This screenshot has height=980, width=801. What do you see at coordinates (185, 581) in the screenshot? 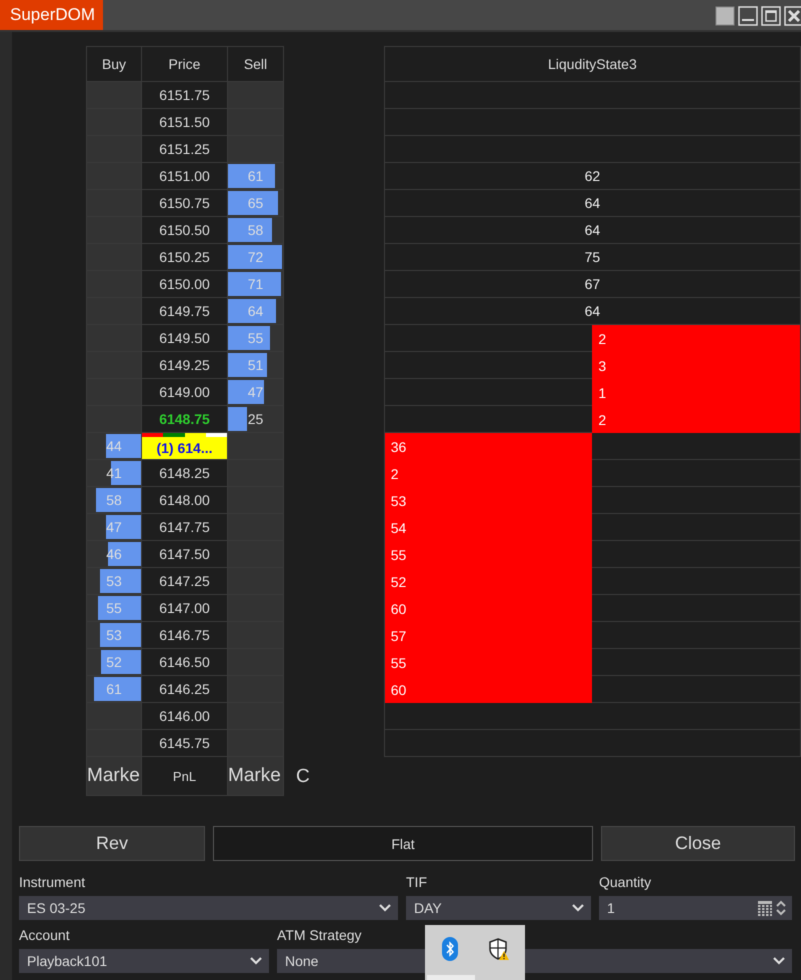
I see `price-cell: 6147.25` at bounding box center [185, 581].